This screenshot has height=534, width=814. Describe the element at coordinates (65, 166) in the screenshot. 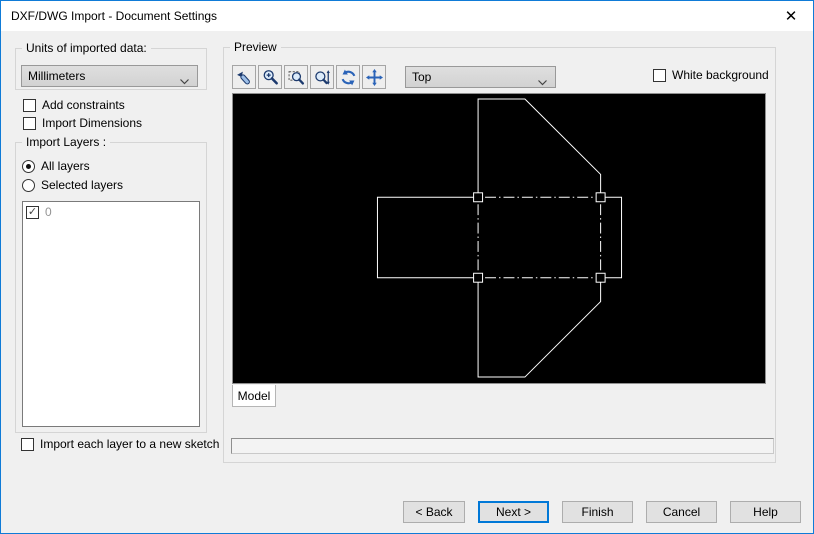

I see `radio-label: All layers` at that location.